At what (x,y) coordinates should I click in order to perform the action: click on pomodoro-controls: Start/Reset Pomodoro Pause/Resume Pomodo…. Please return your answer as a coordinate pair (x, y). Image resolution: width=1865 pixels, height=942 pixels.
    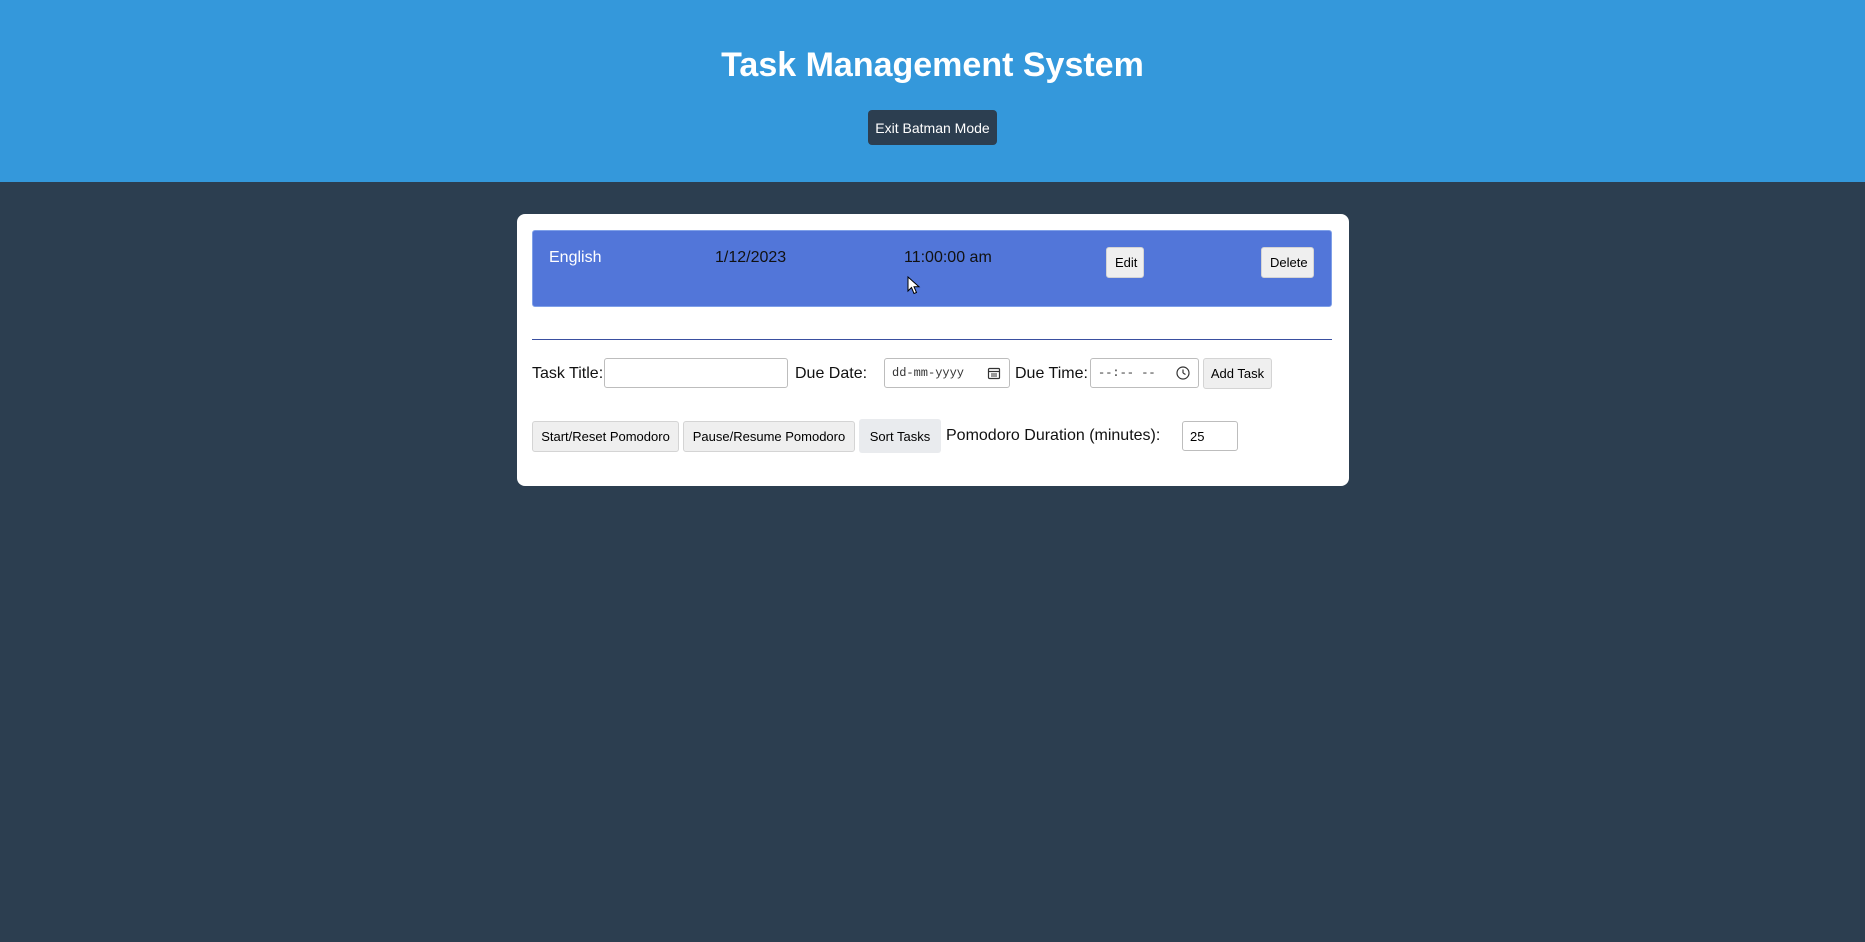
    Looking at the image, I should click on (937, 437).